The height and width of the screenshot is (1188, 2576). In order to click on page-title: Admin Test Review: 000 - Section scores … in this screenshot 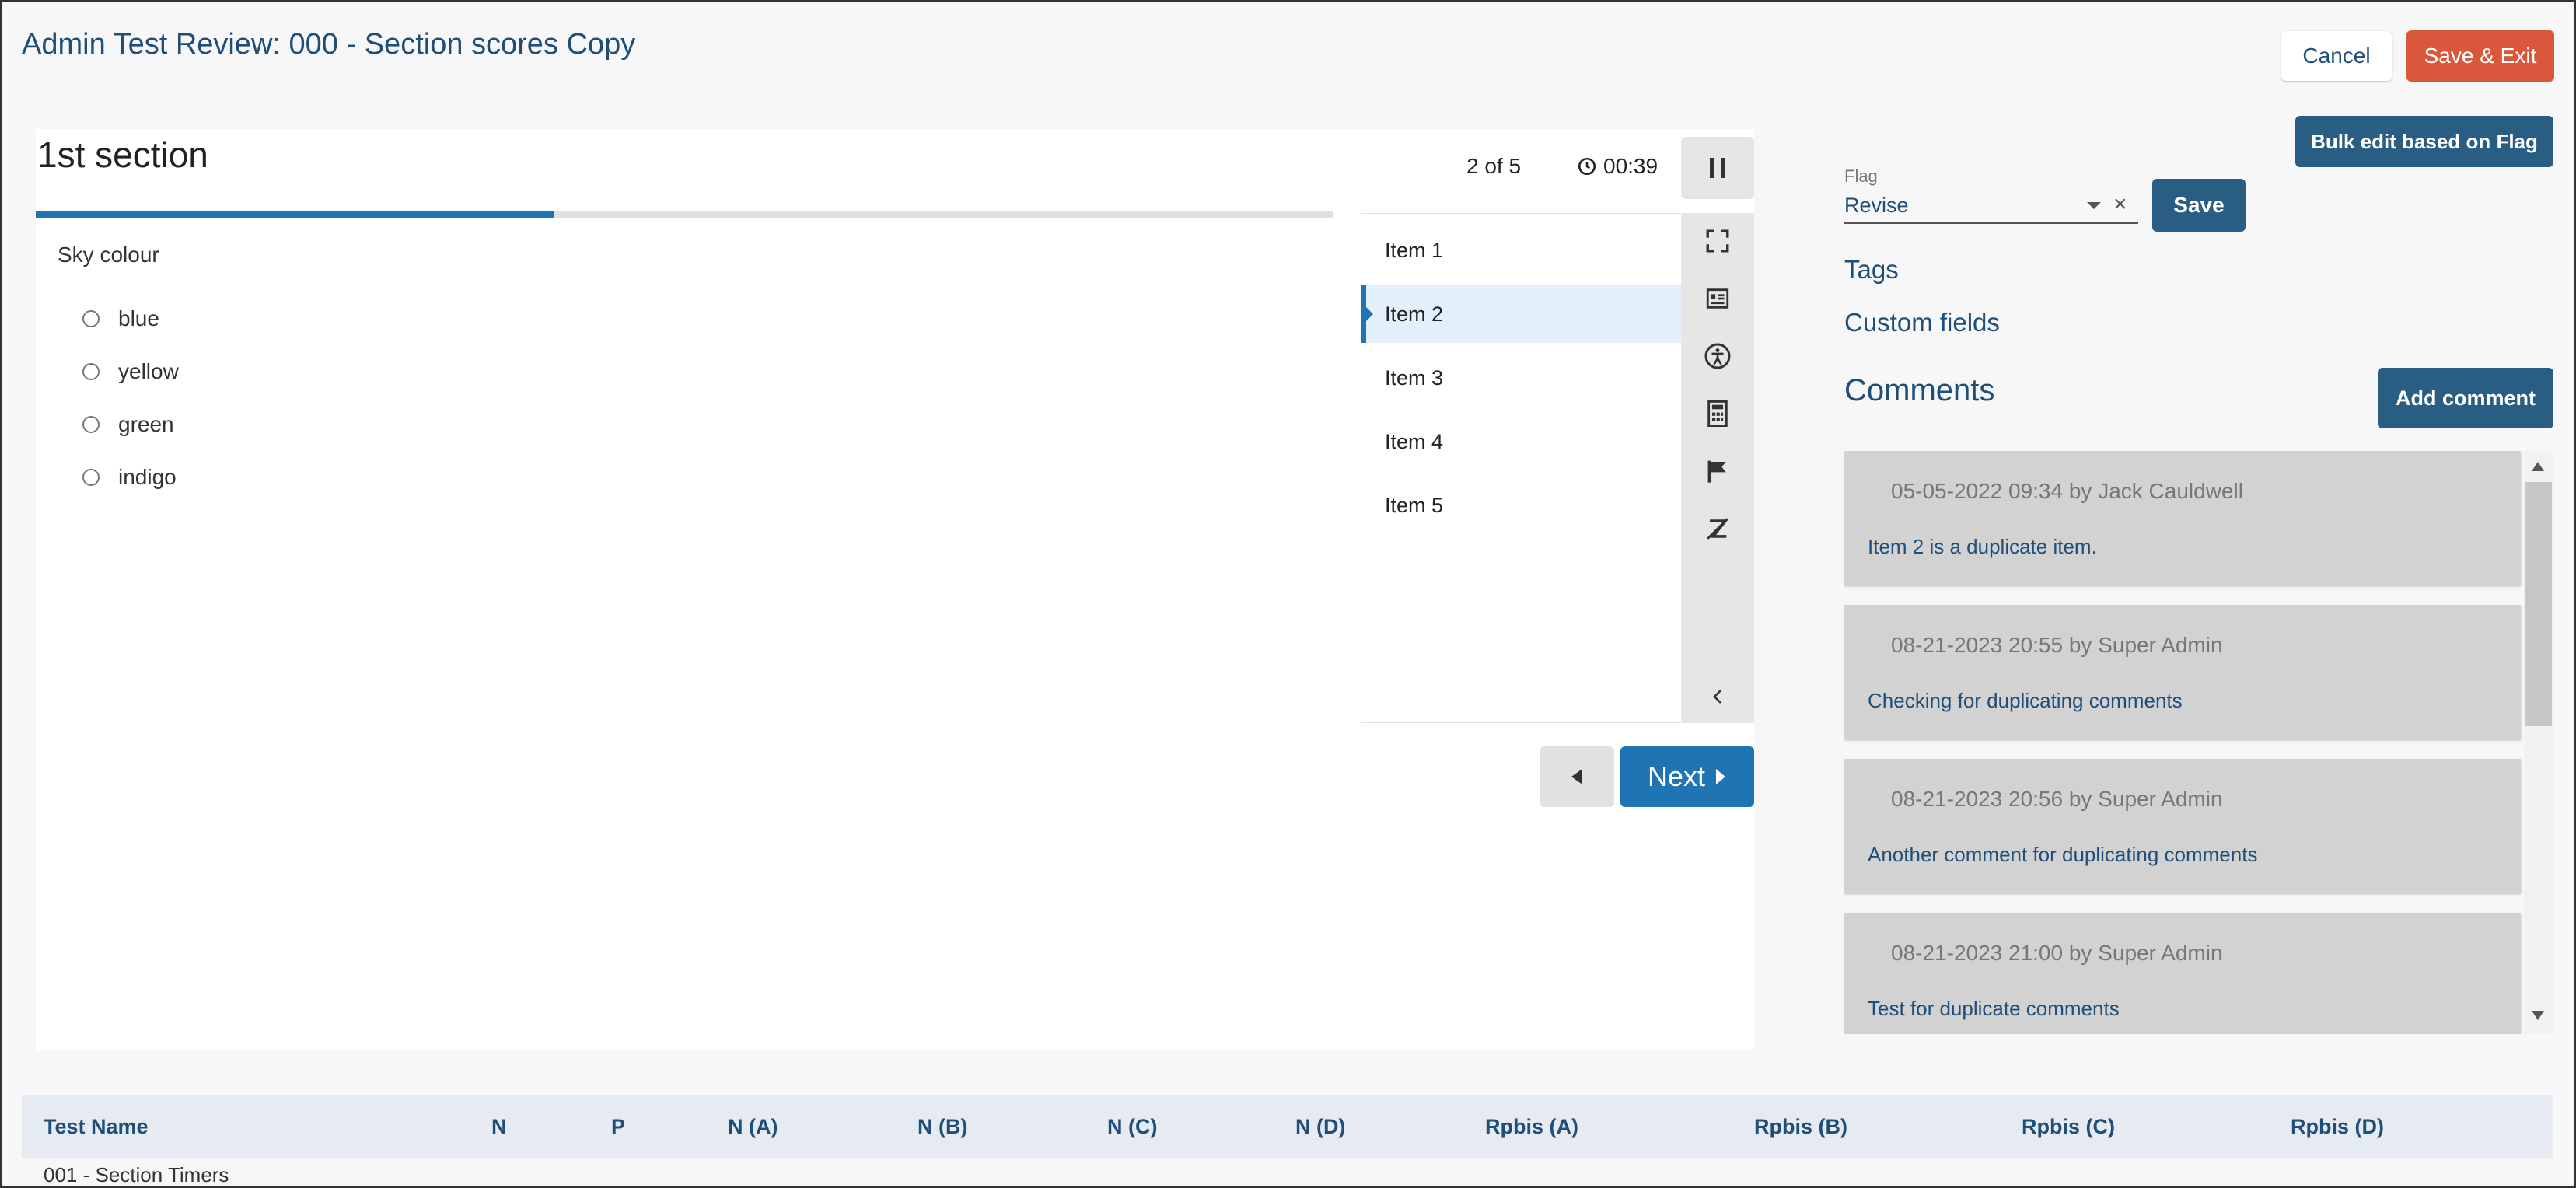, I will do `click(329, 44)`.